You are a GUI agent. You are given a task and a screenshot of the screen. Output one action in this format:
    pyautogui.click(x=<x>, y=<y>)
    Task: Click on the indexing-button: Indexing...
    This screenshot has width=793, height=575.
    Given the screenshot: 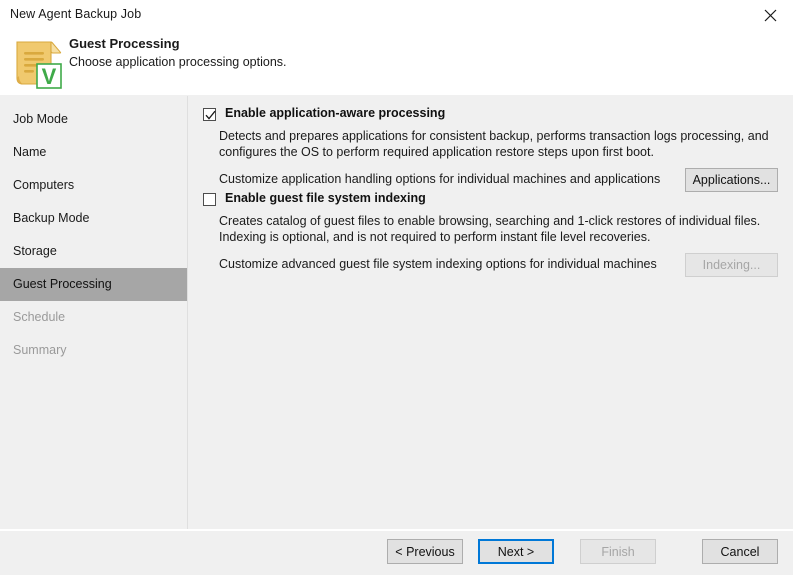 What is the action you would take?
    pyautogui.click(x=731, y=265)
    